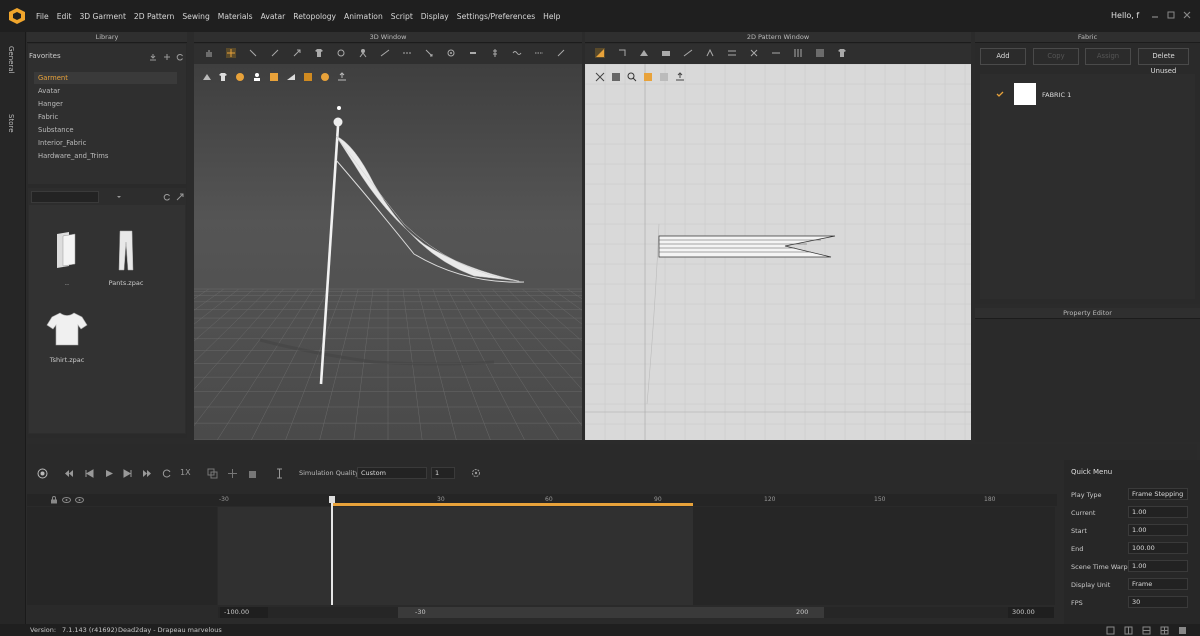 The width and height of the screenshot is (1200, 636). Describe the element at coordinates (105, 91) in the screenshot. I see `library-item-avatar: Avatar` at that location.